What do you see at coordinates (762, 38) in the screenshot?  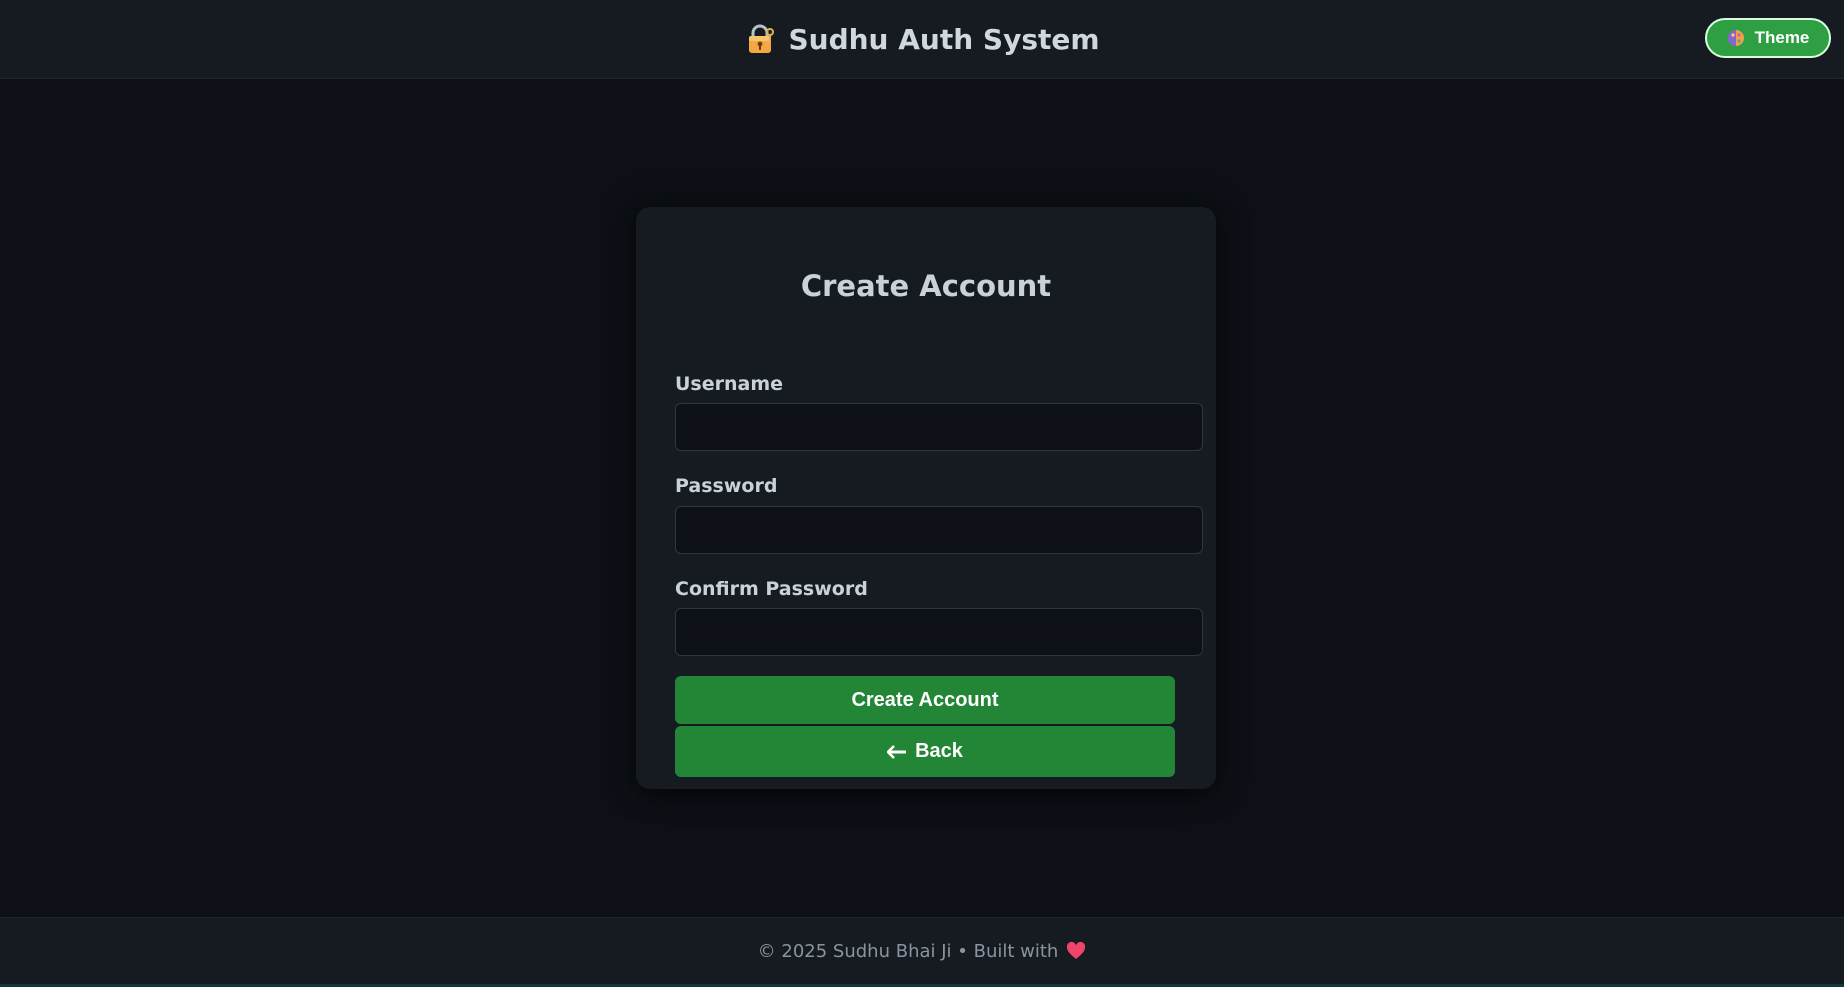 I see `lock-with-key-icon` at bounding box center [762, 38].